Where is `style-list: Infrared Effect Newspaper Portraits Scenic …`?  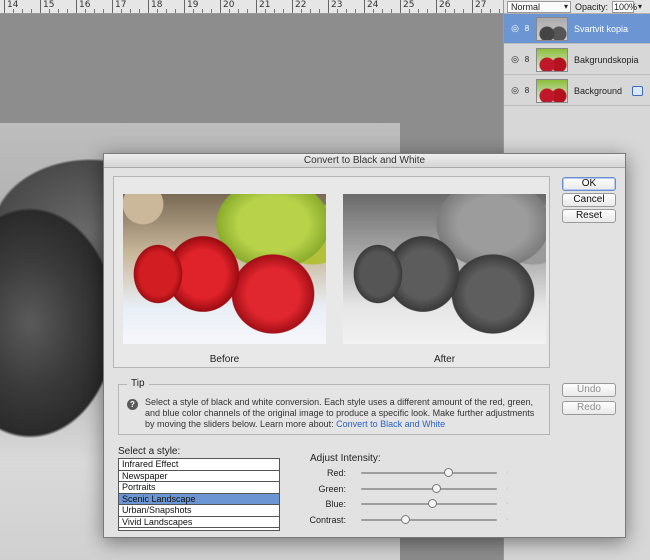
style-list: Infrared Effect Newspaper Portraits Scenic … is located at coordinates (199, 494).